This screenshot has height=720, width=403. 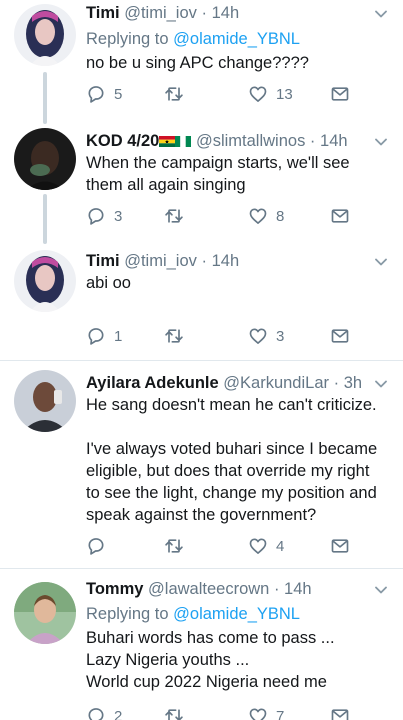 What do you see at coordinates (353, 383) in the screenshot?
I see `timestamp: 3h` at bounding box center [353, 383].